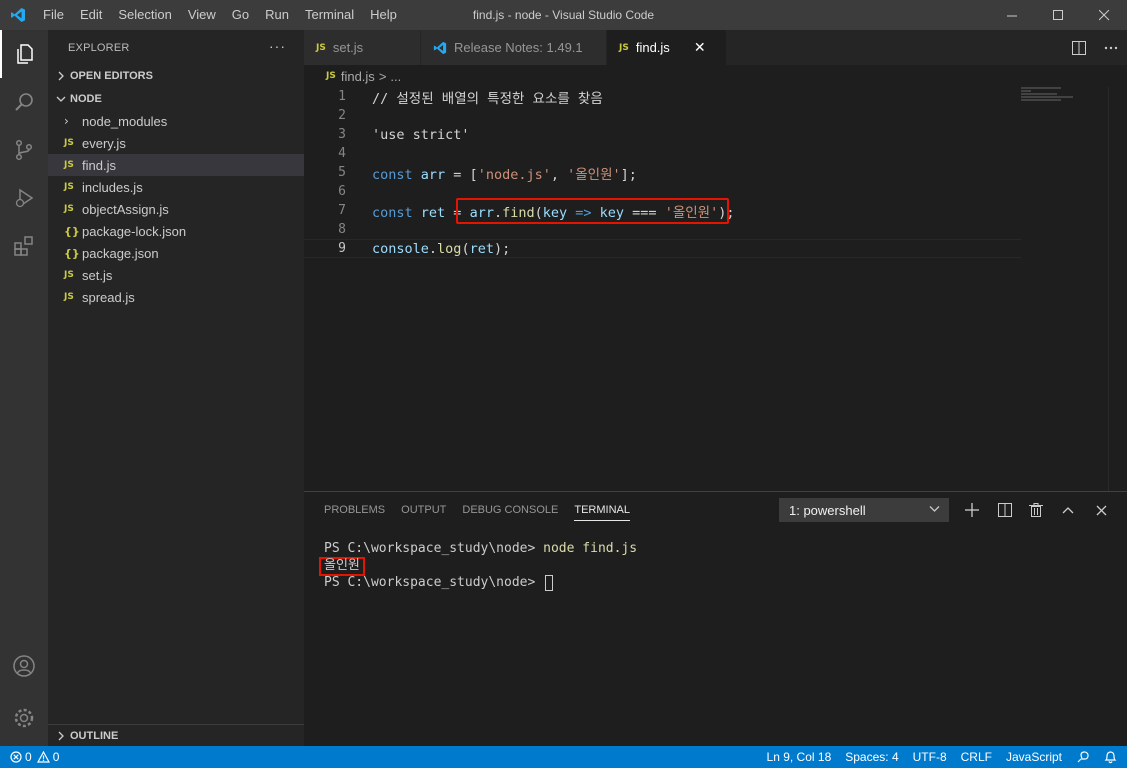 This screenshot has width=1127, height=768. Describe the element at coordinates (354, 510) in the screenshot. I see `tab-problems: PROBLEMS` at that location.